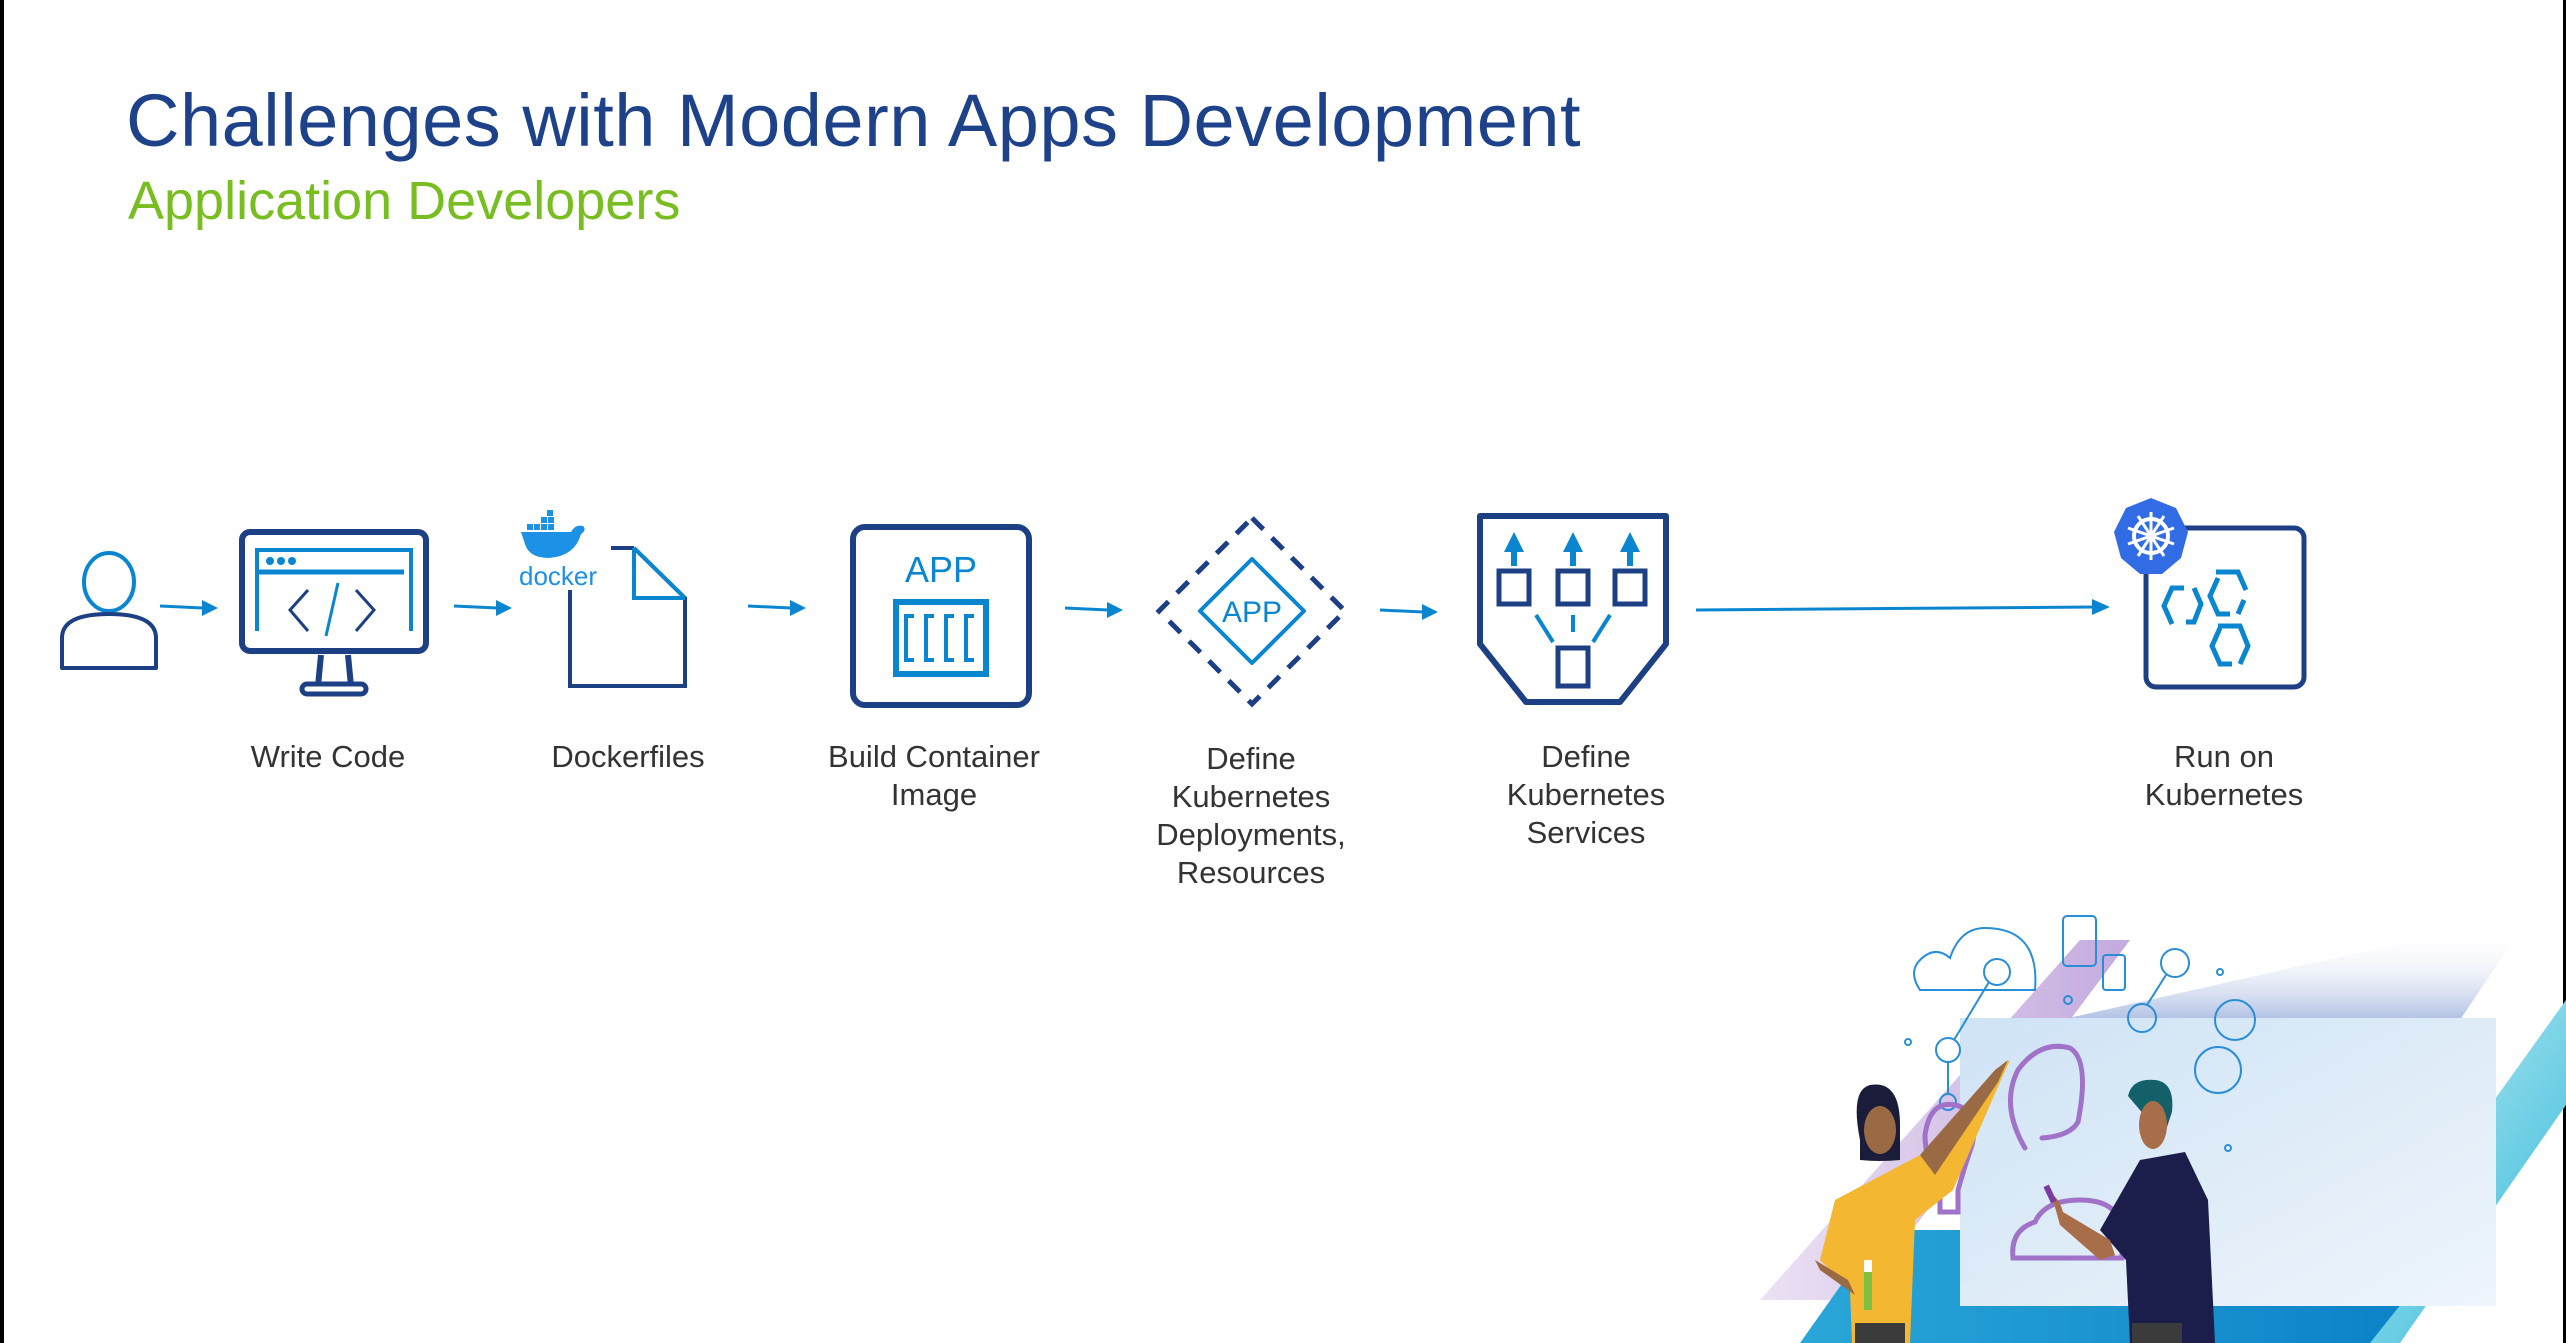 The height and width of the screenshot is (1343, 2566). Describe the element at coordinates (188, 608) in the screenshot. I see `arrow-1-icon` at that location.